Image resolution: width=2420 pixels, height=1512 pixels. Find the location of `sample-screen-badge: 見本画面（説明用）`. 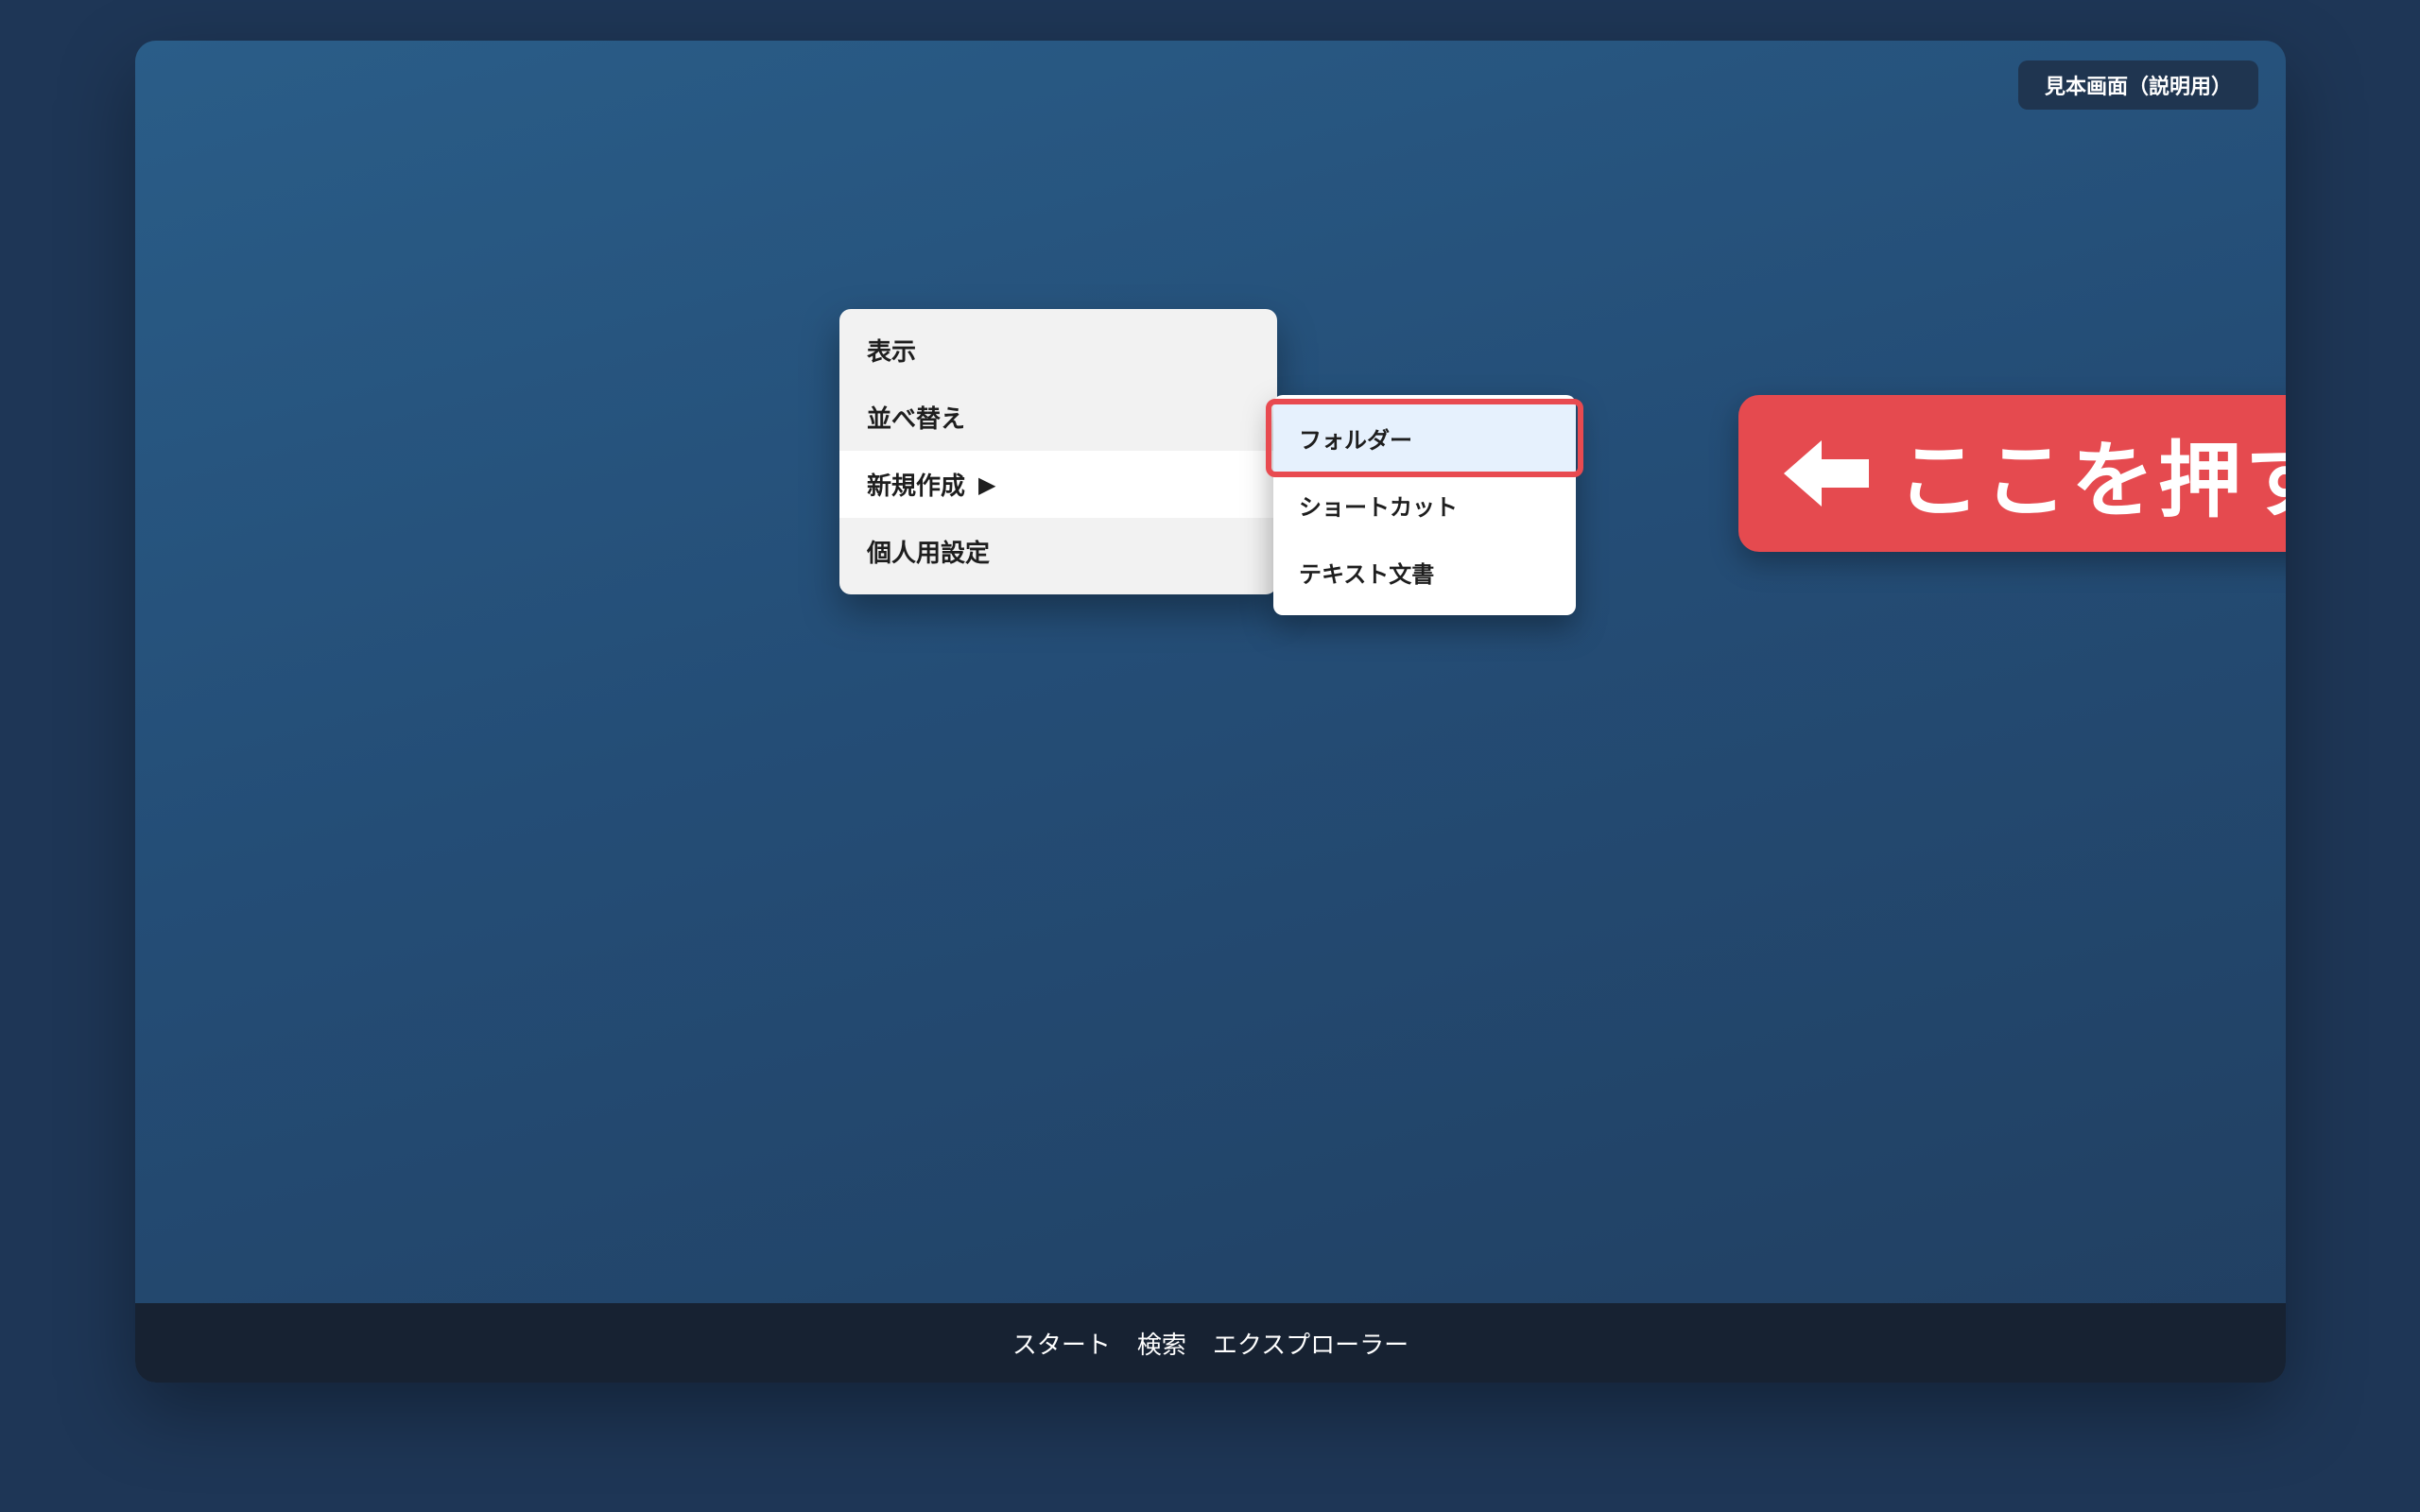

sample-screen-badge: 見本画面（説明用） is located at coordinates (2138, 85).